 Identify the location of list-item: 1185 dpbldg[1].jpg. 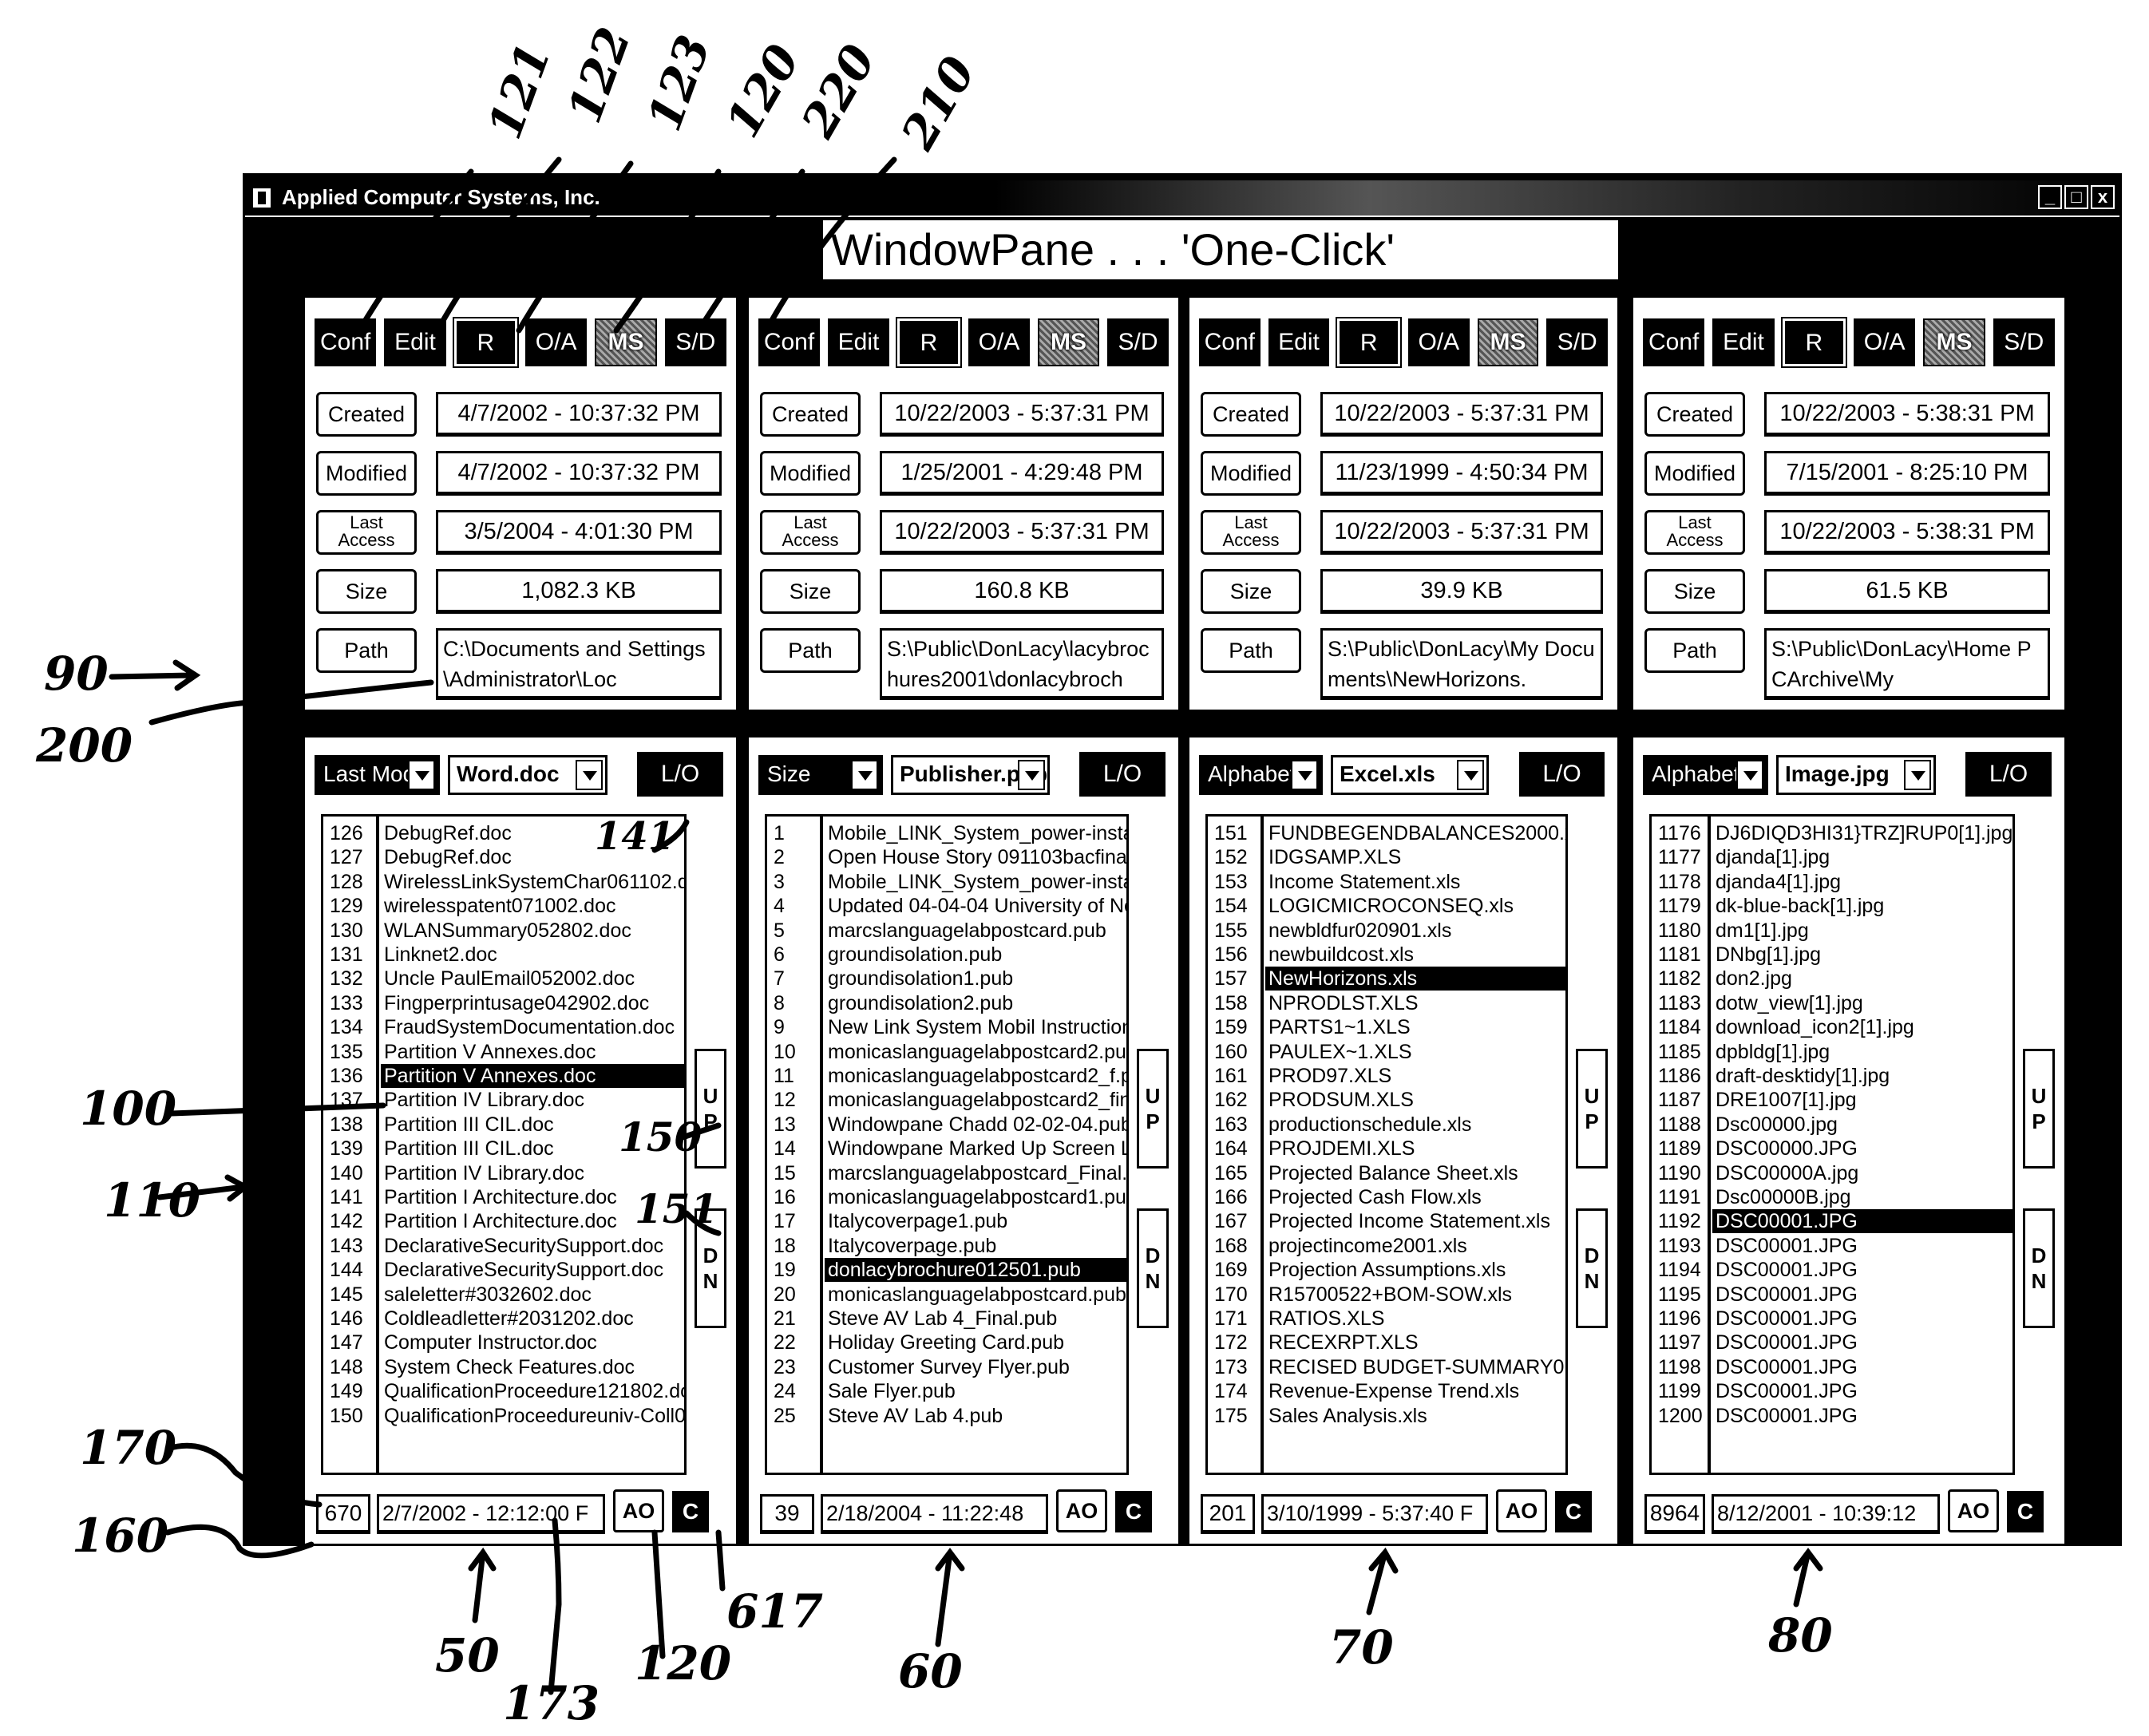
(1832, 1052).